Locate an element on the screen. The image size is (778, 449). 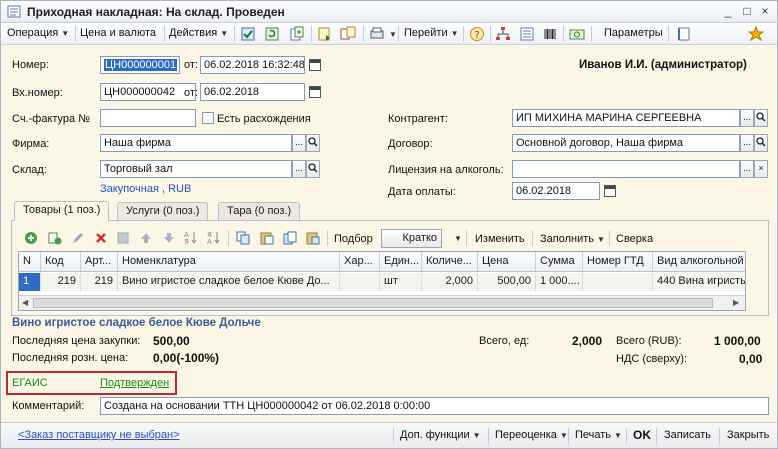
change-button: Изменить is located at coordinates (500, 239).